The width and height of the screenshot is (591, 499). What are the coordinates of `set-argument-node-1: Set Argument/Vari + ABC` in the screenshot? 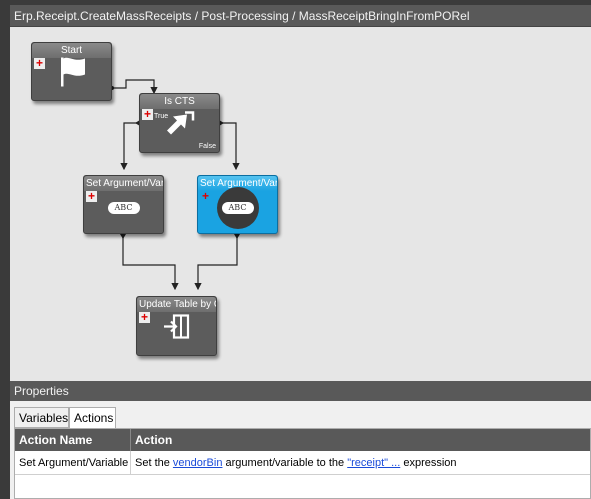 It's located at (123, 204).